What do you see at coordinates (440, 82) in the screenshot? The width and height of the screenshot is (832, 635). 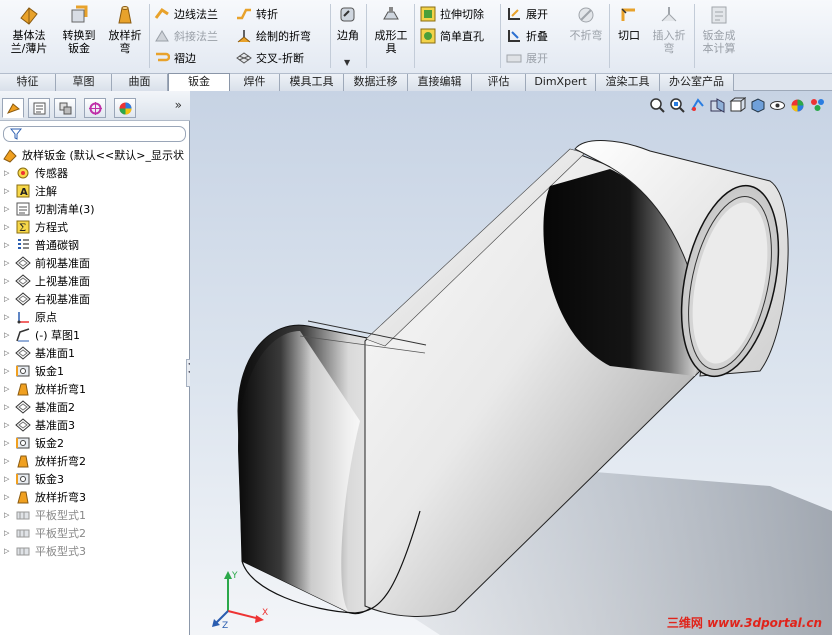 I see `tab-direct-editing: 直接编辑` at bounding box center [440, 82].